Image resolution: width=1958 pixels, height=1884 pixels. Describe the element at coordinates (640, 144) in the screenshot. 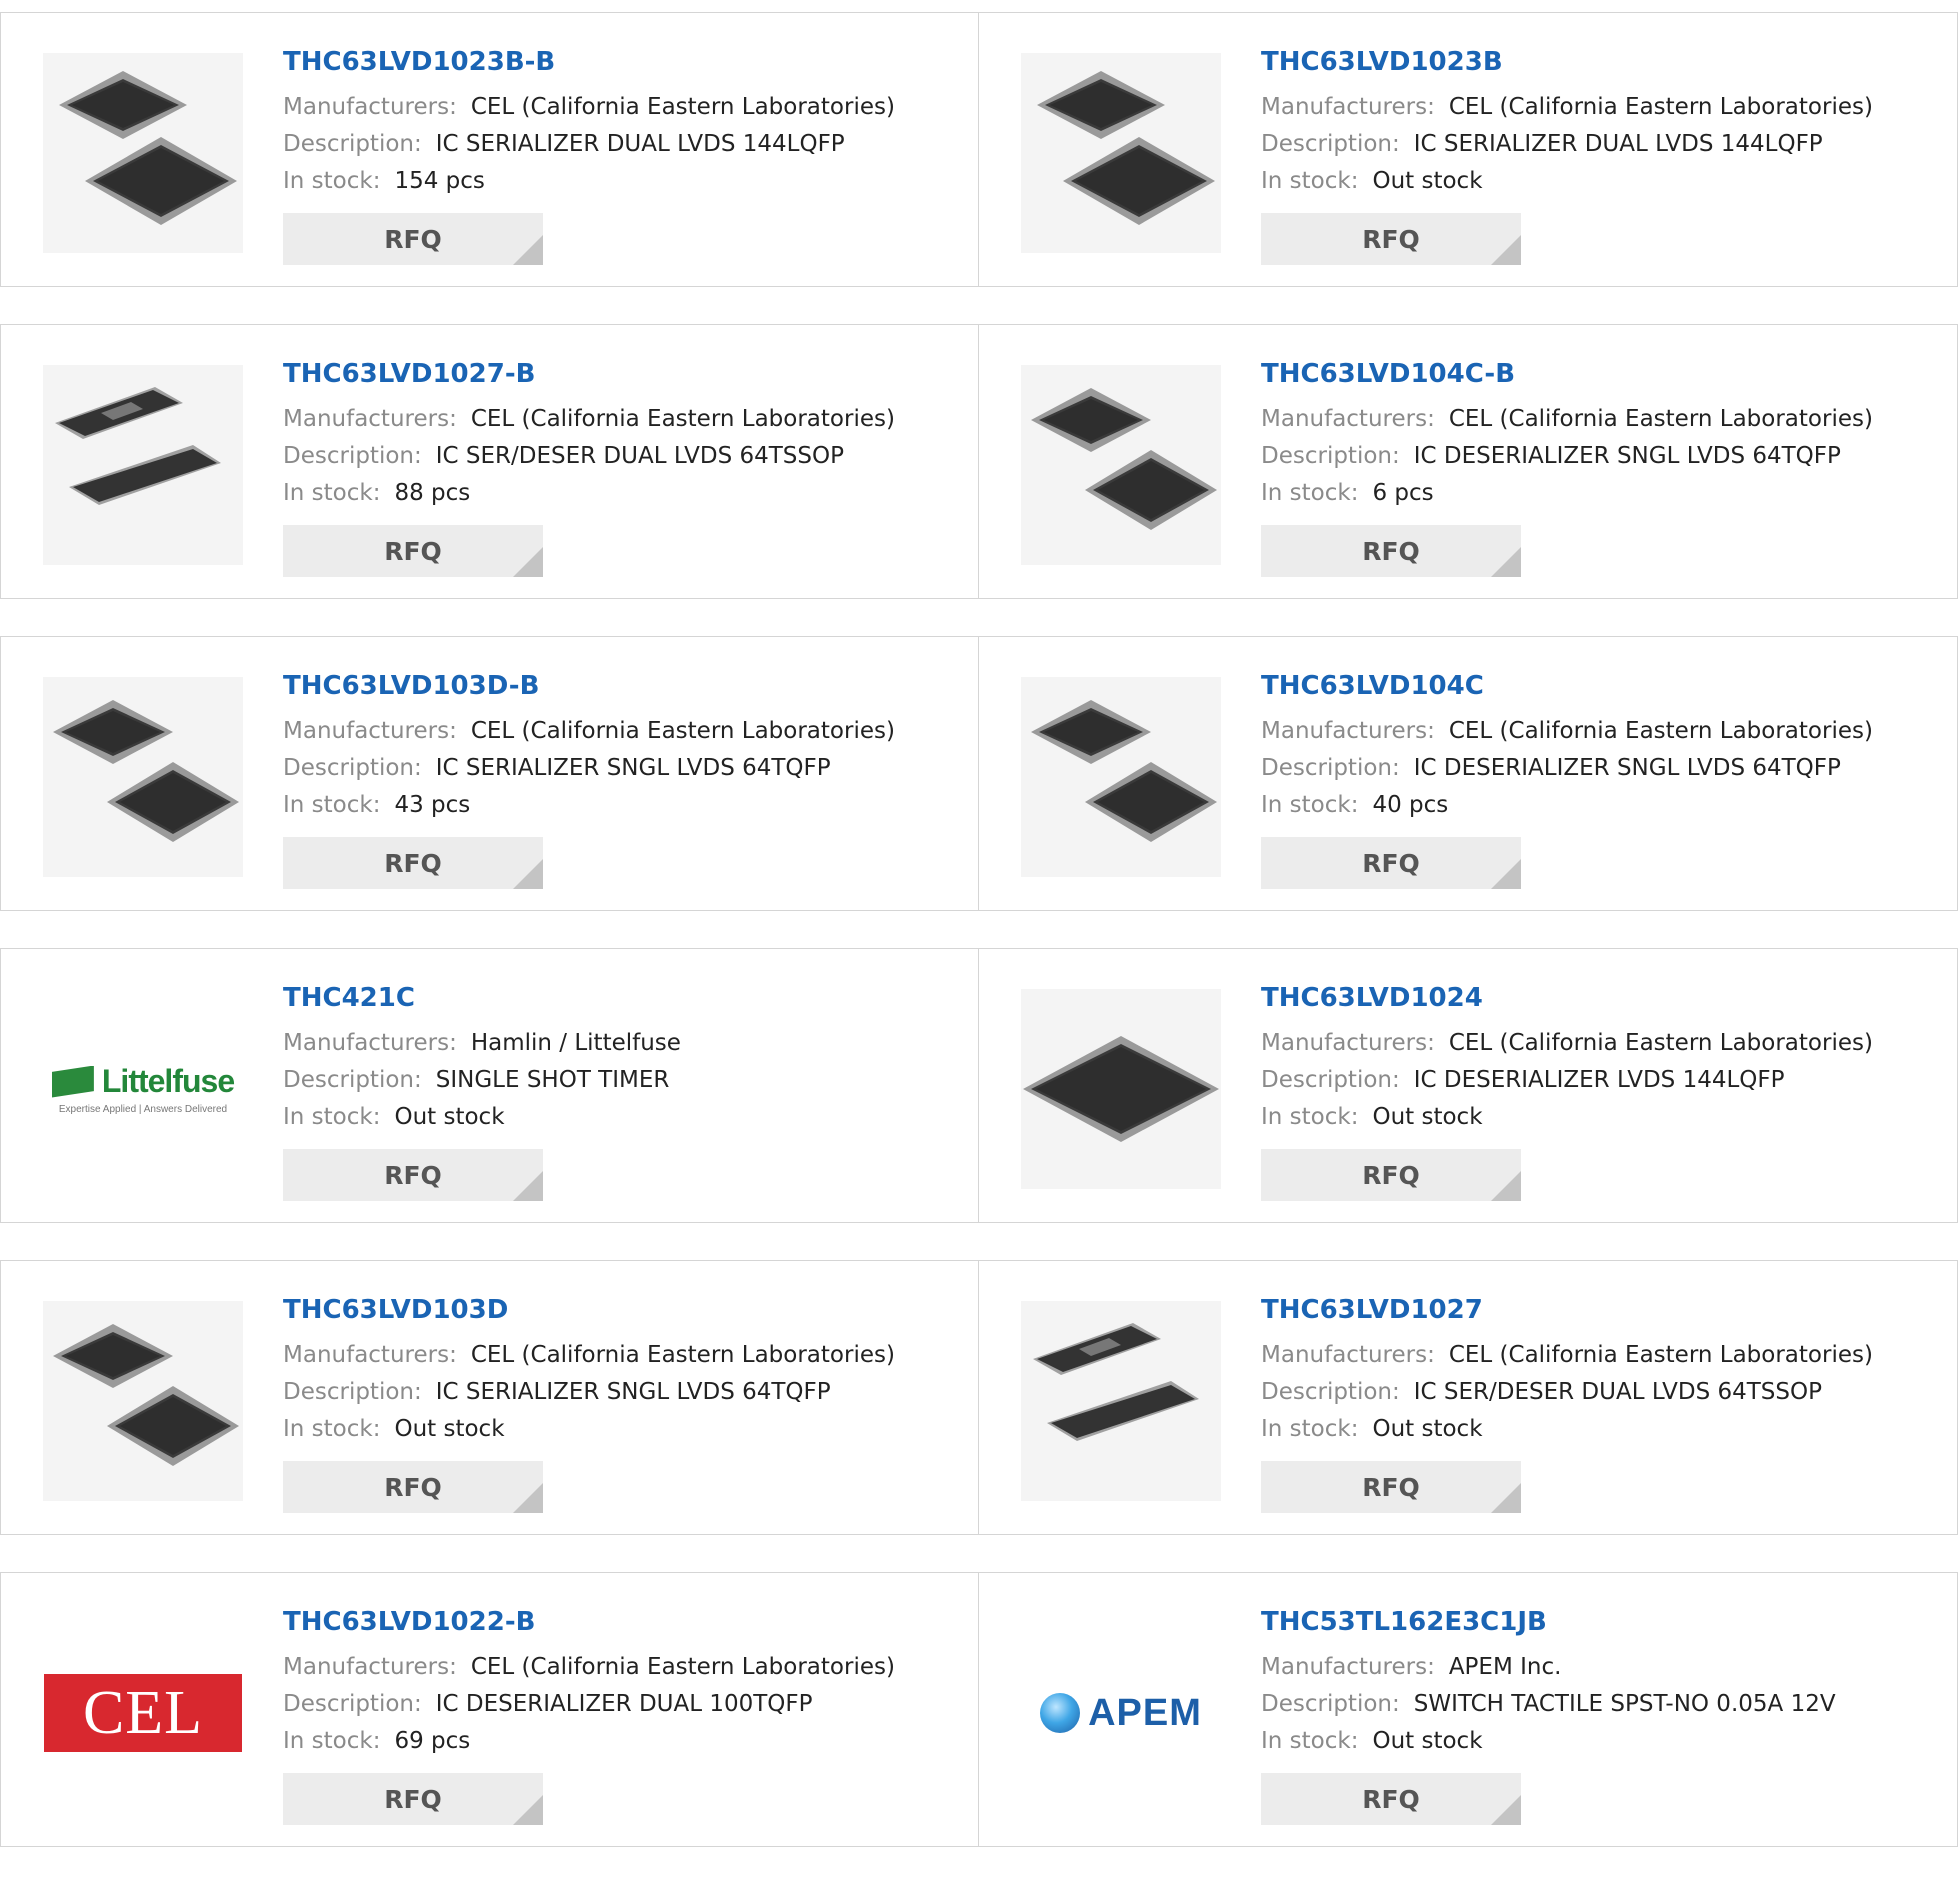

I see `description-value: IC SERIALIZER DUAL LVDS 144LQFP` at that location.